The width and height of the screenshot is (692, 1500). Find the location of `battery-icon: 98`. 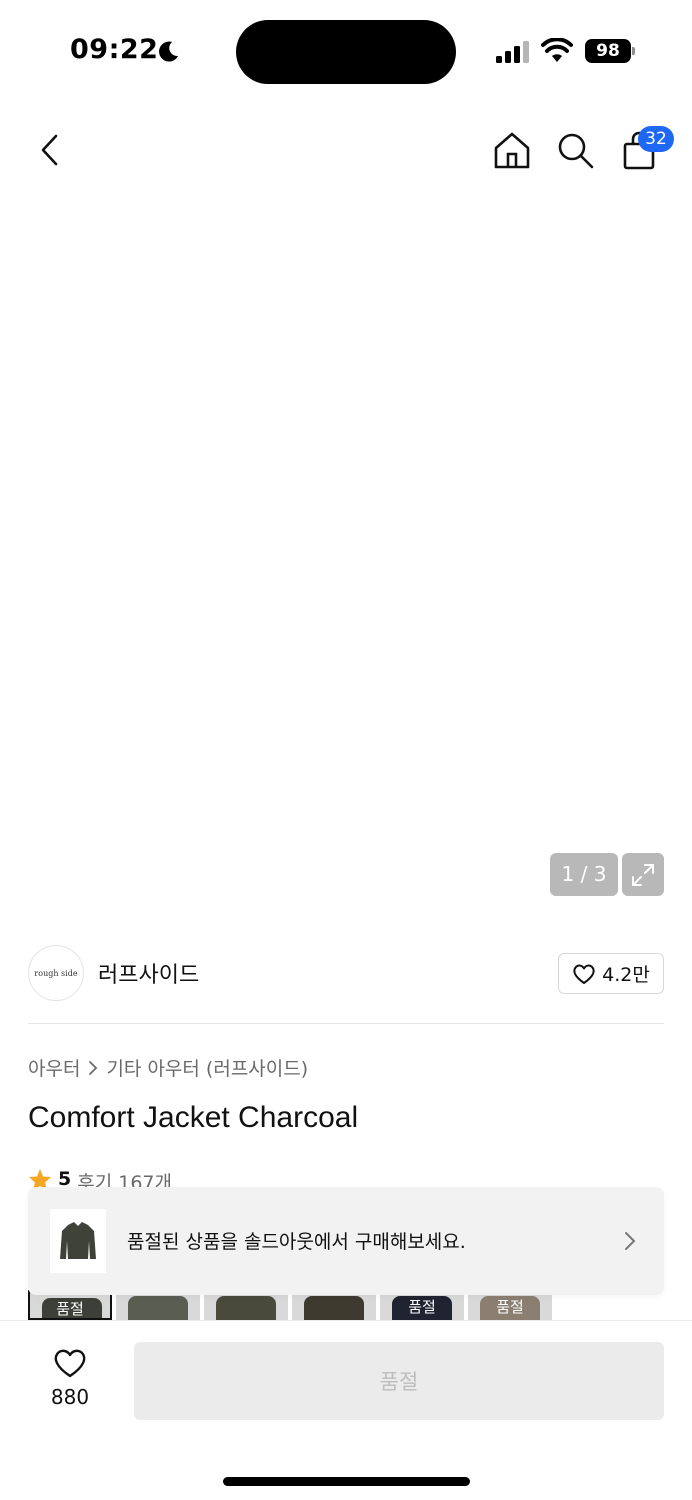

battery-icon: 98 is located at coordinates (610, 51).